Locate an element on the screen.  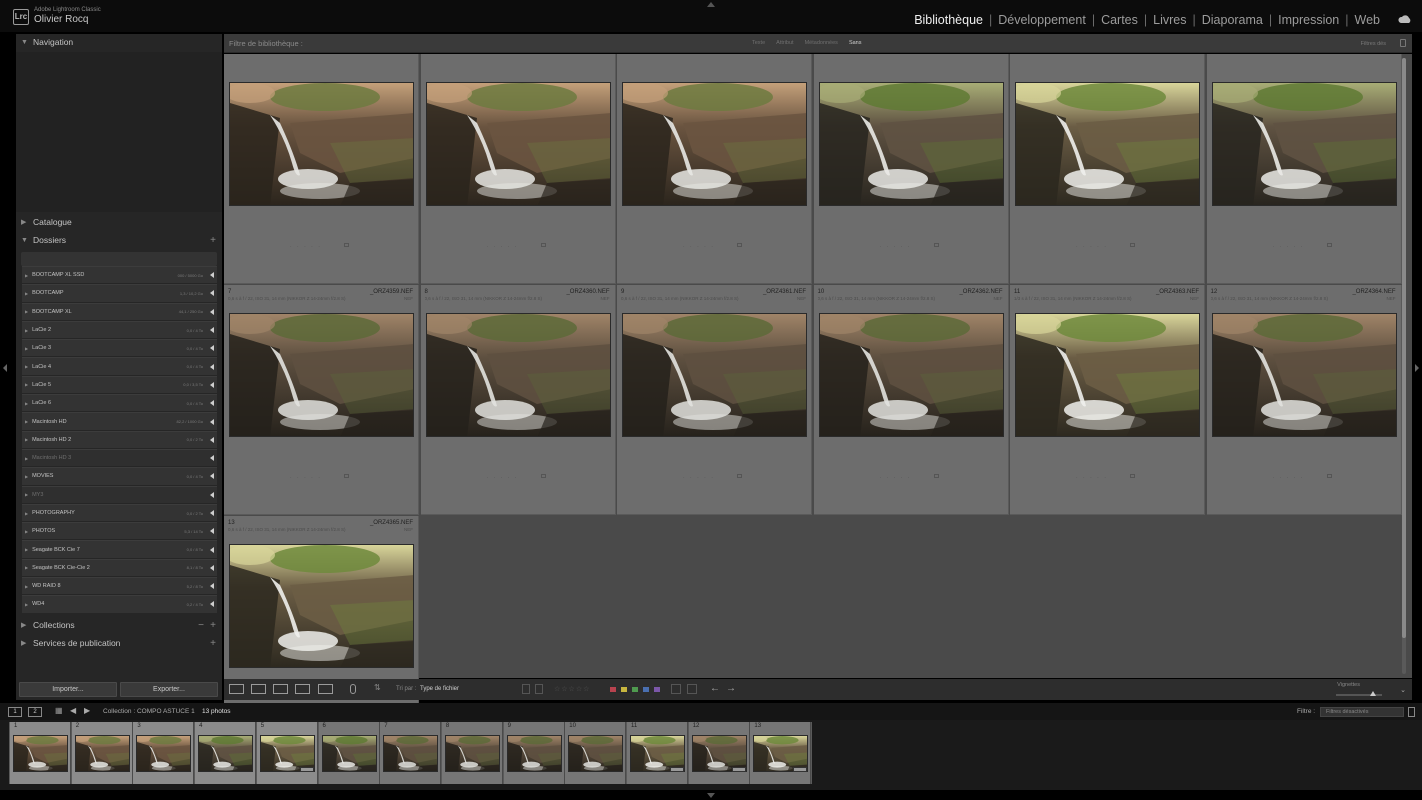
filmstrip-item: 3 is located at coordinates (164, 753).